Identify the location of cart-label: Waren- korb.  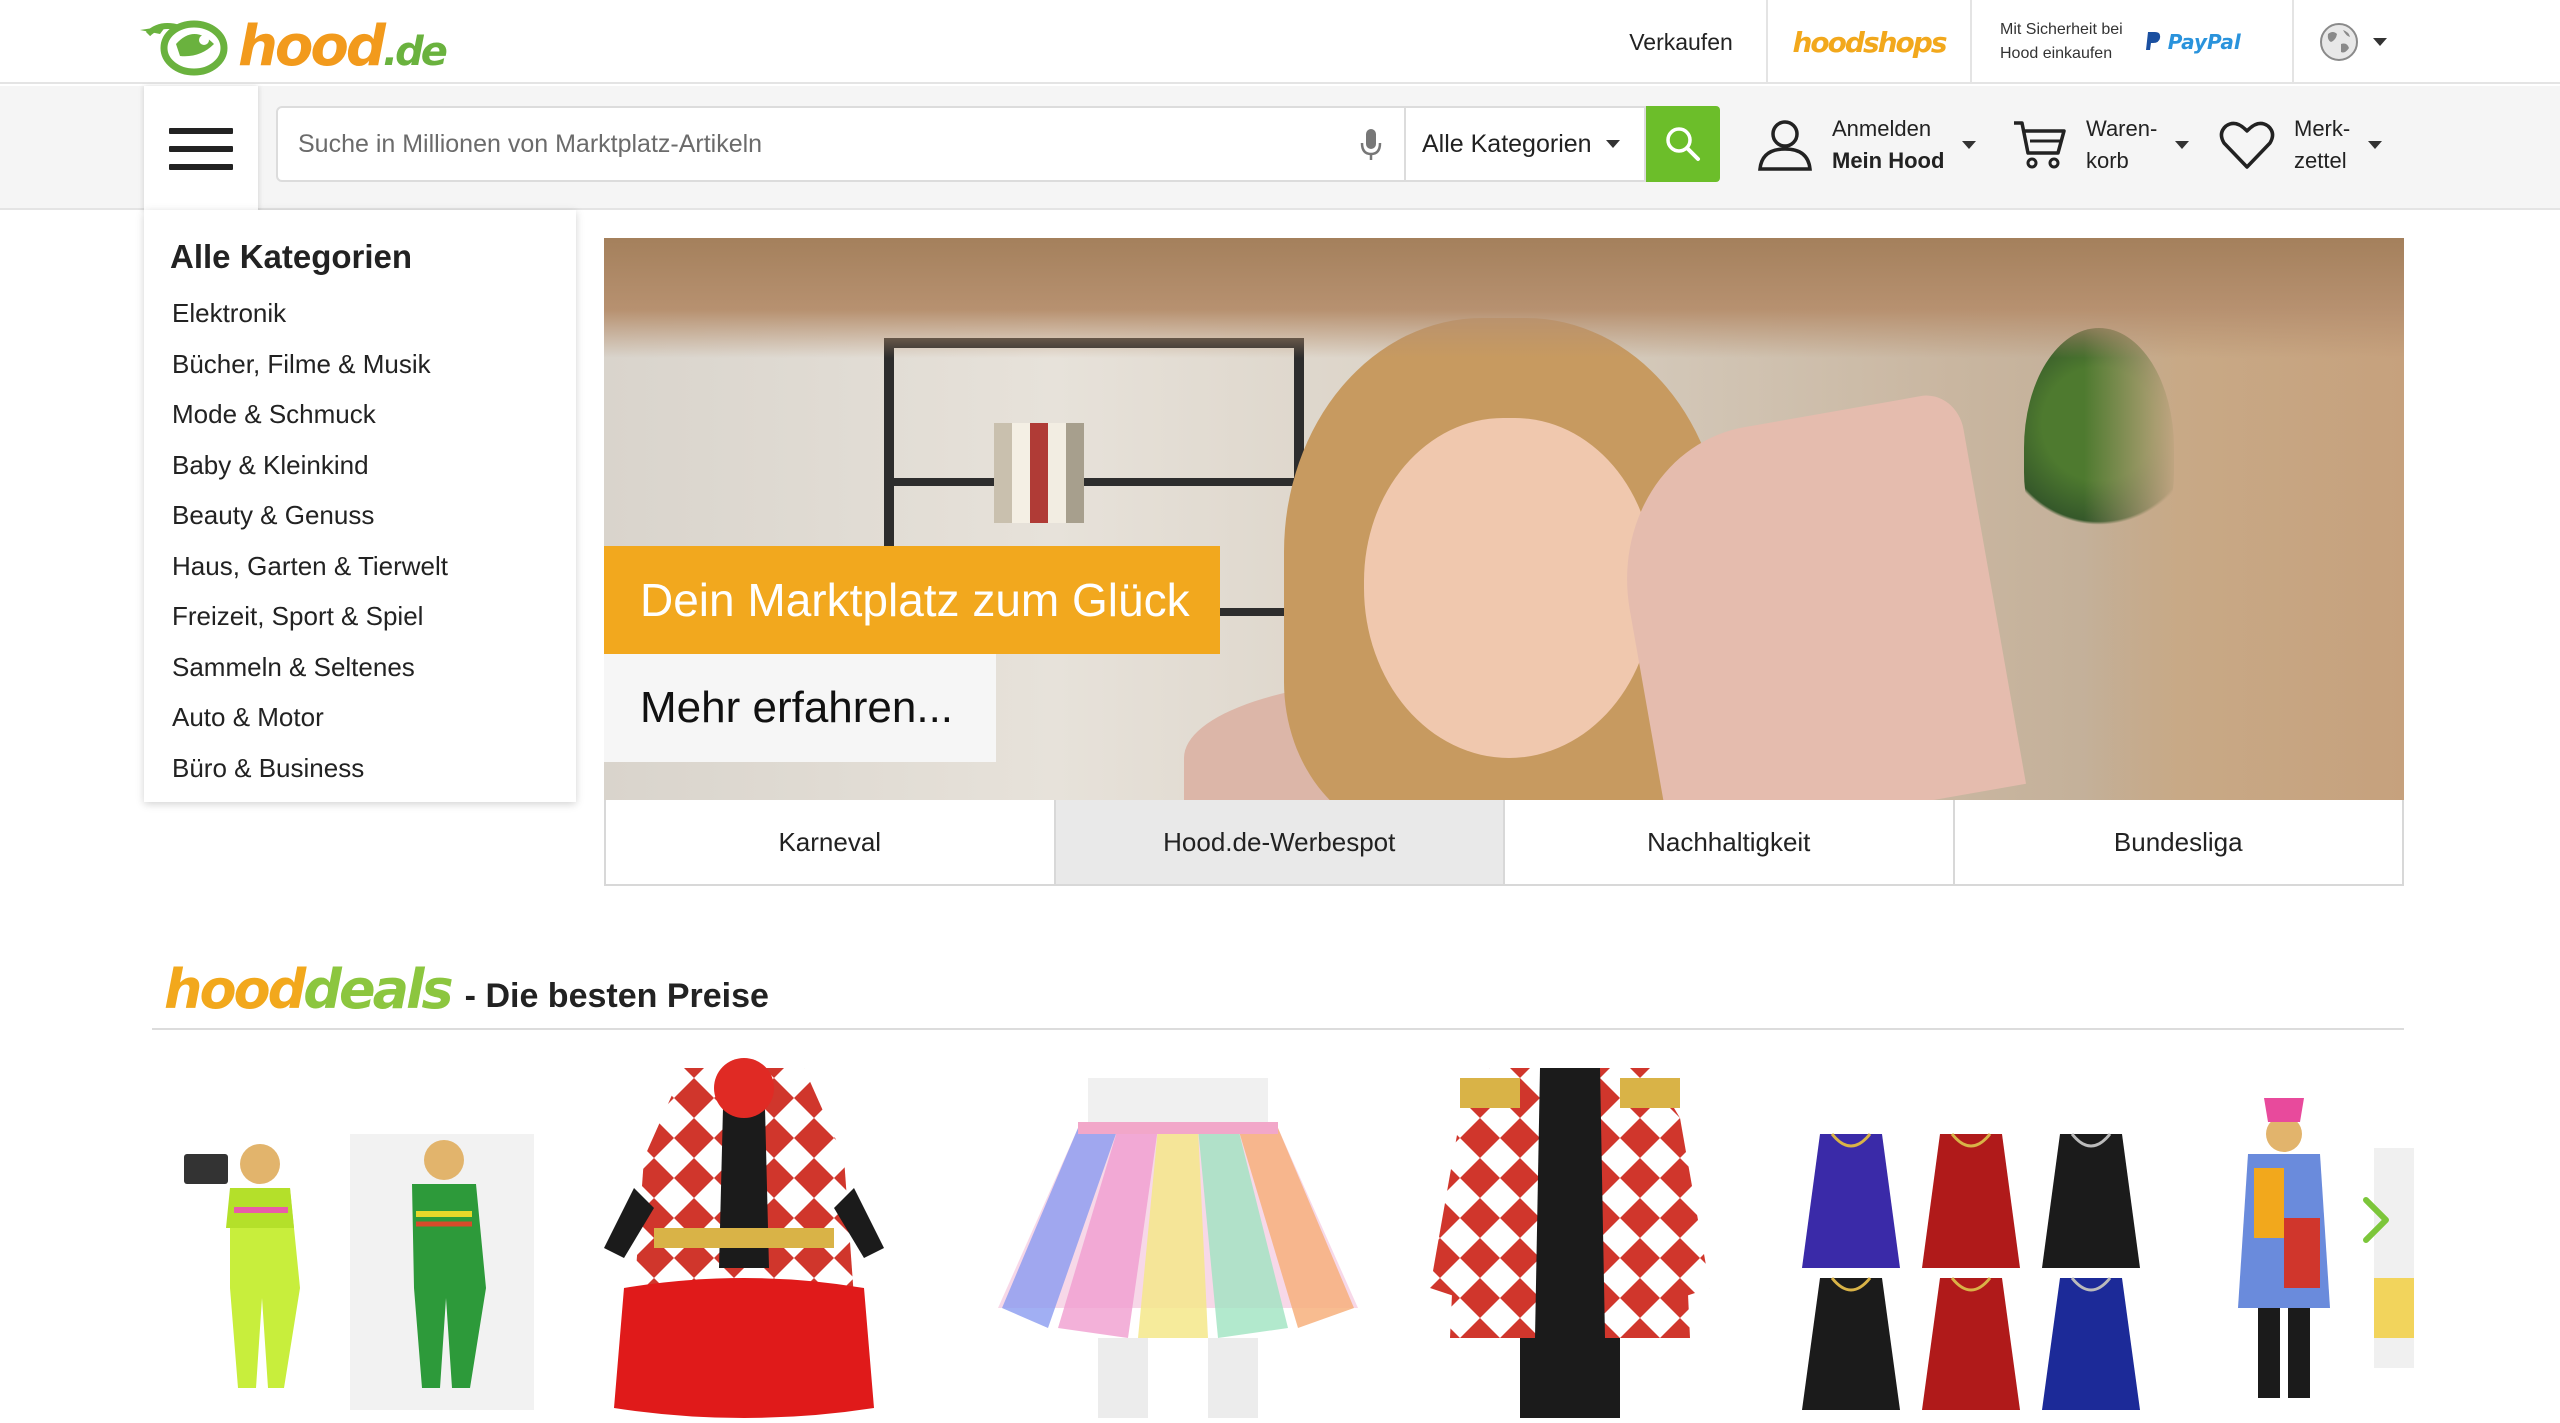
(2122, 144).